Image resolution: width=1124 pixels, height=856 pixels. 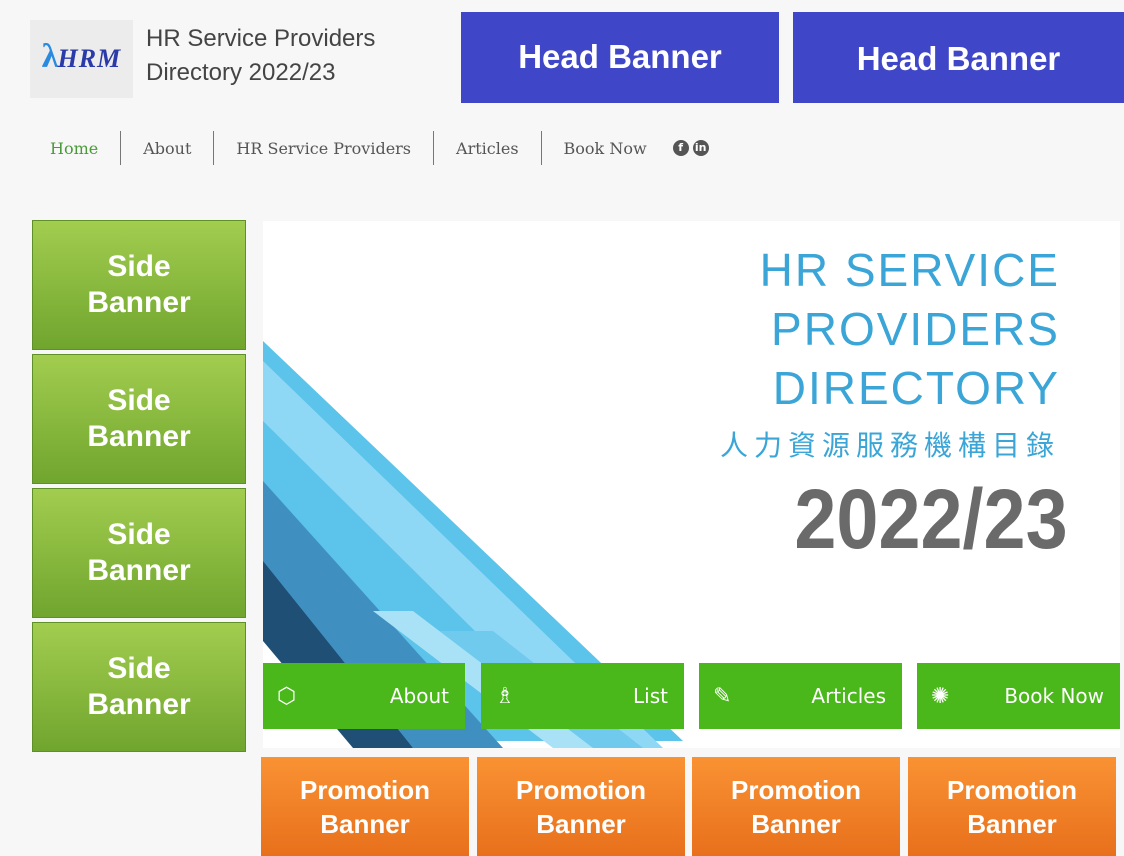 What do you see at coordinates (909, 270) in the screenshot?
I see `hero-title-line: HR SERVICE` at bounding box center [909, 270].